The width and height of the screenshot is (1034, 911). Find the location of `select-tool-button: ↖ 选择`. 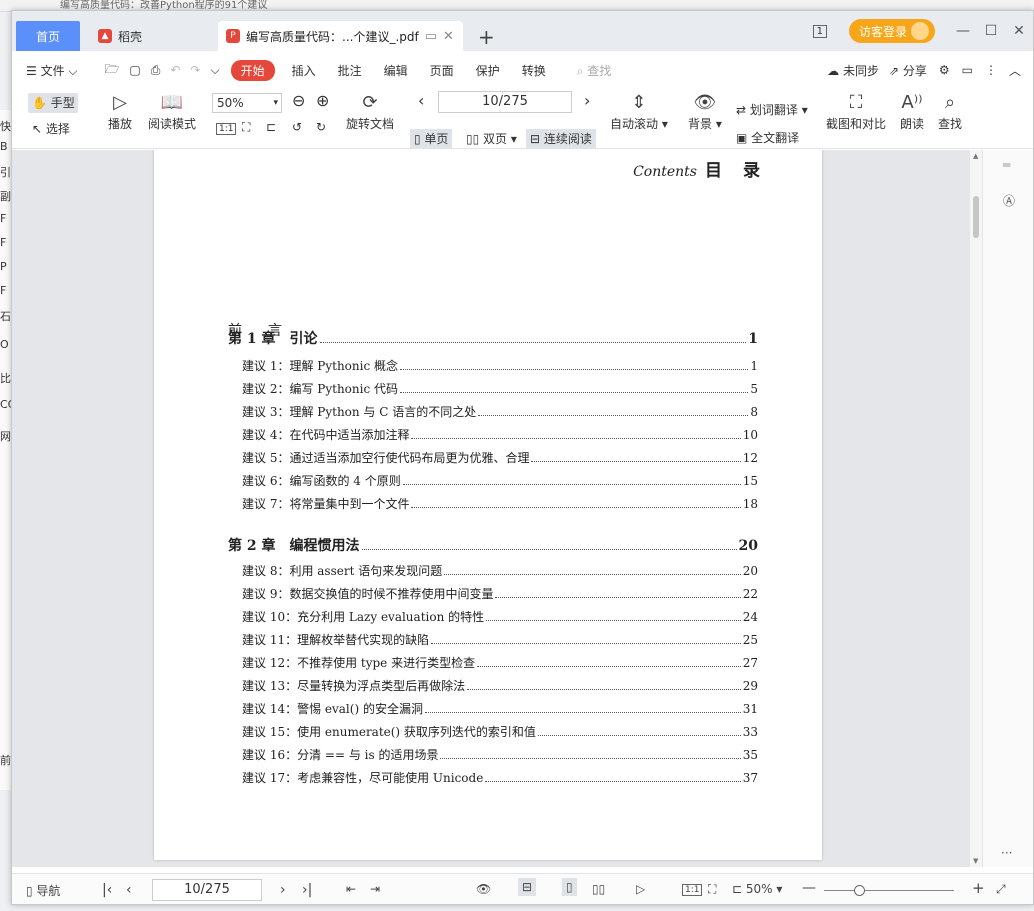

select-tool-button: ↖ 选择 is located at coordinates (51, 128).